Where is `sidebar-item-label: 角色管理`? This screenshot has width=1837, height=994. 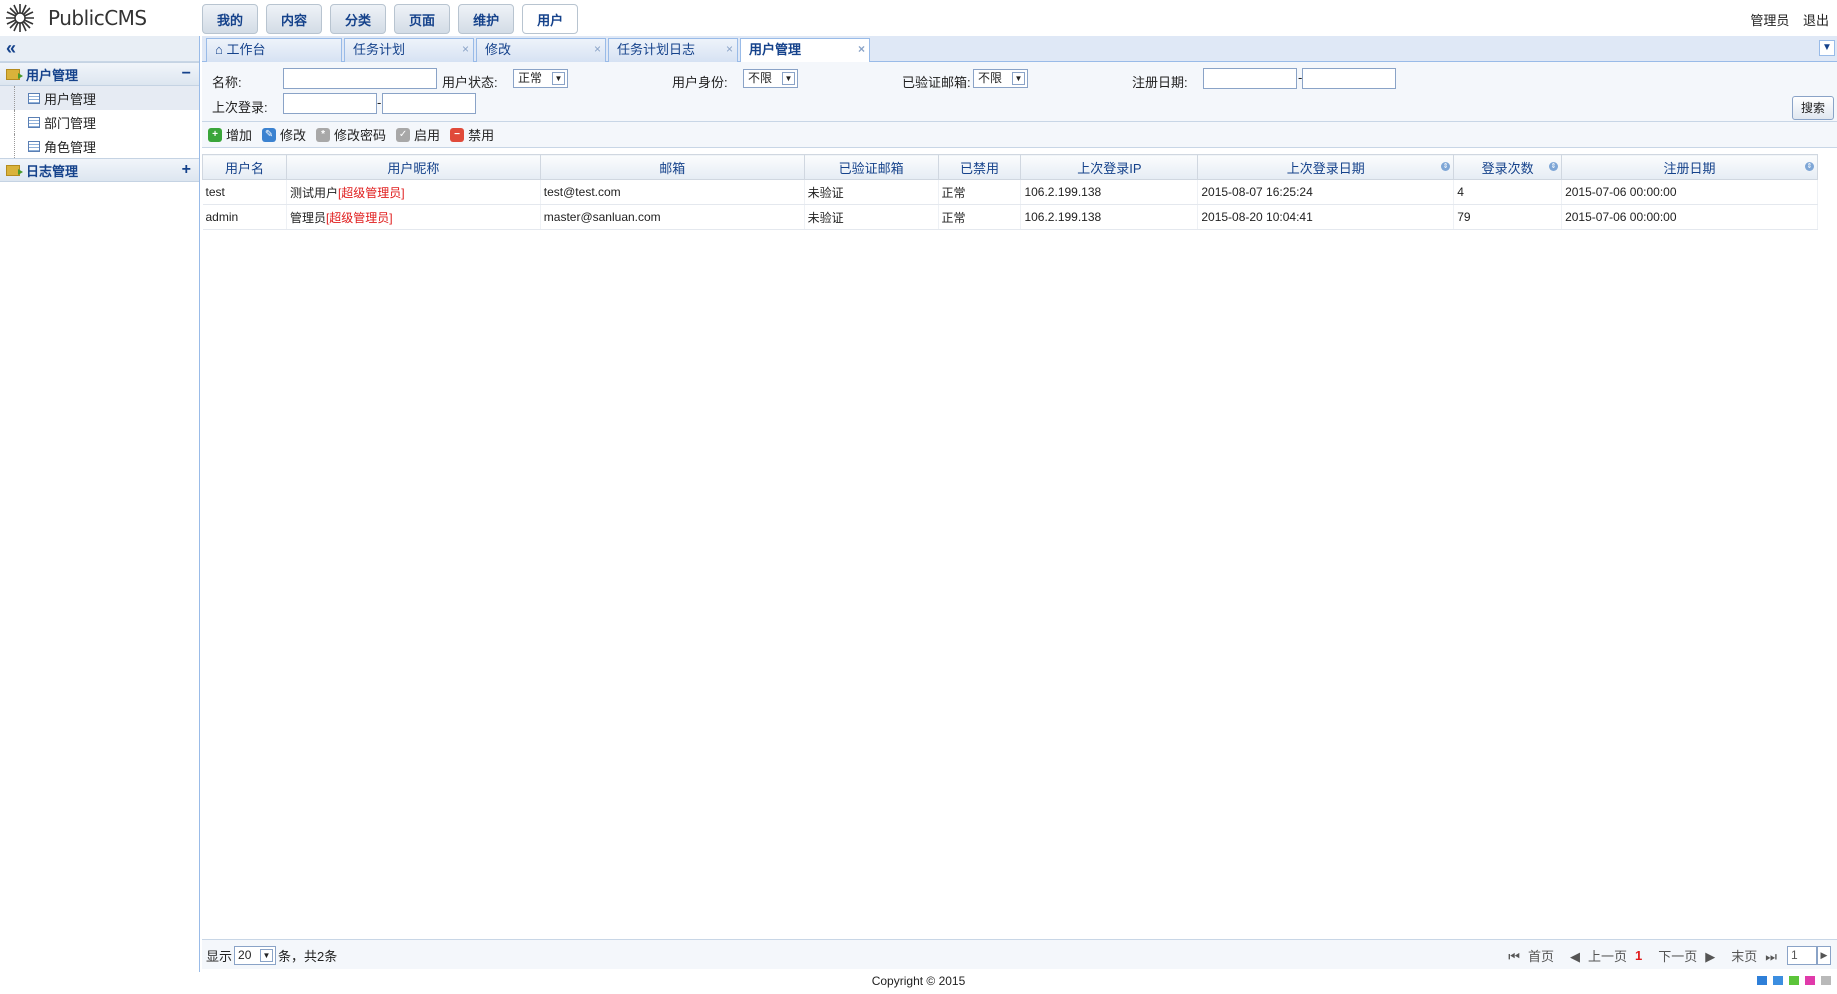 sidebar-item-label: 角色管理 is located at coordinates (70, 147).